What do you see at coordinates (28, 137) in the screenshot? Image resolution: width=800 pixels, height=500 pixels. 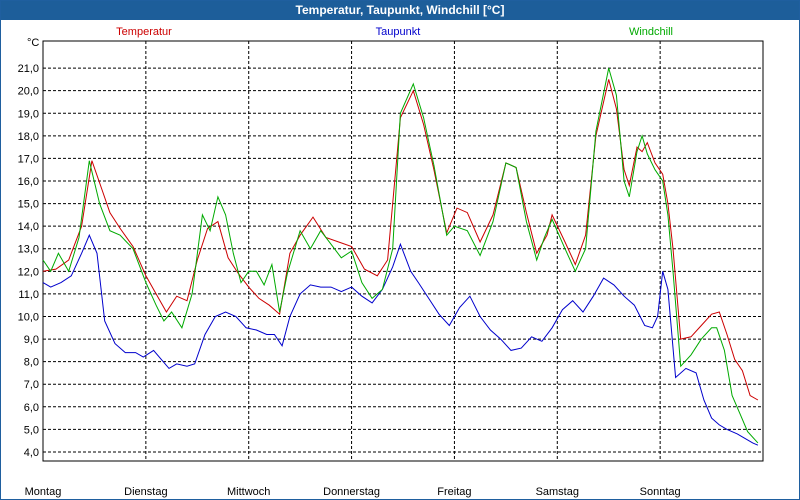 I see `y-tick-label: 18,0` at bounding box center [28, 137].